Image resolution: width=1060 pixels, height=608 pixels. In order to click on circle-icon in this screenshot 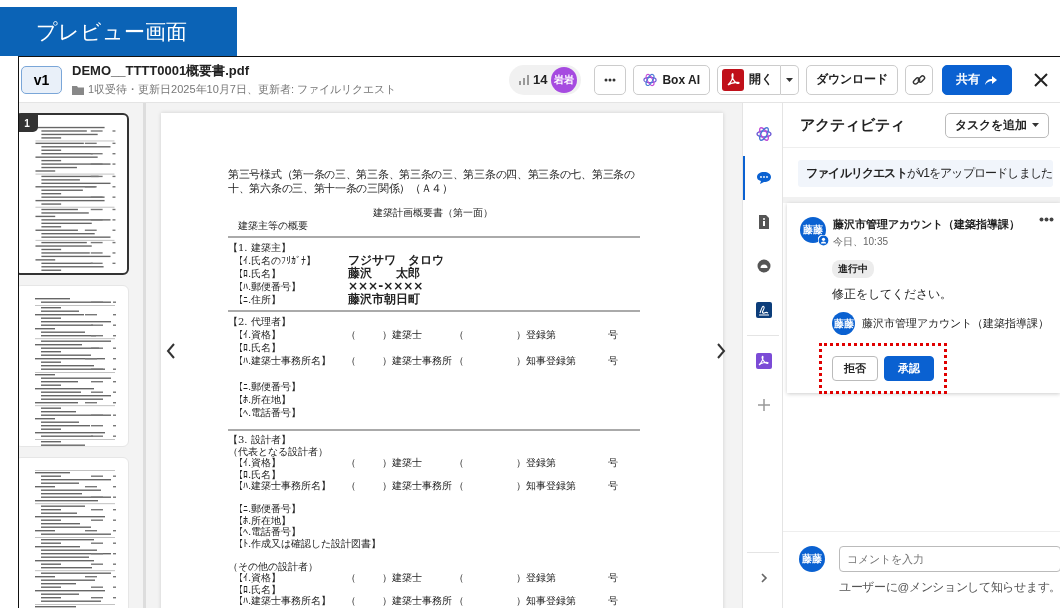, I will do `click(763, 266)`.